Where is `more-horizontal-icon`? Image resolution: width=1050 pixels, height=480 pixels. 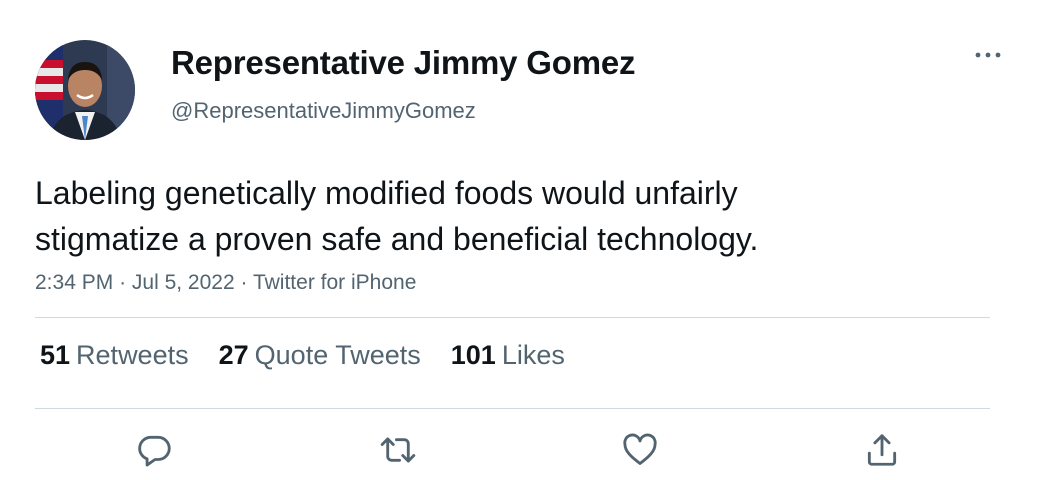 more-horizontal-icon is located at coordinates (988, 55).